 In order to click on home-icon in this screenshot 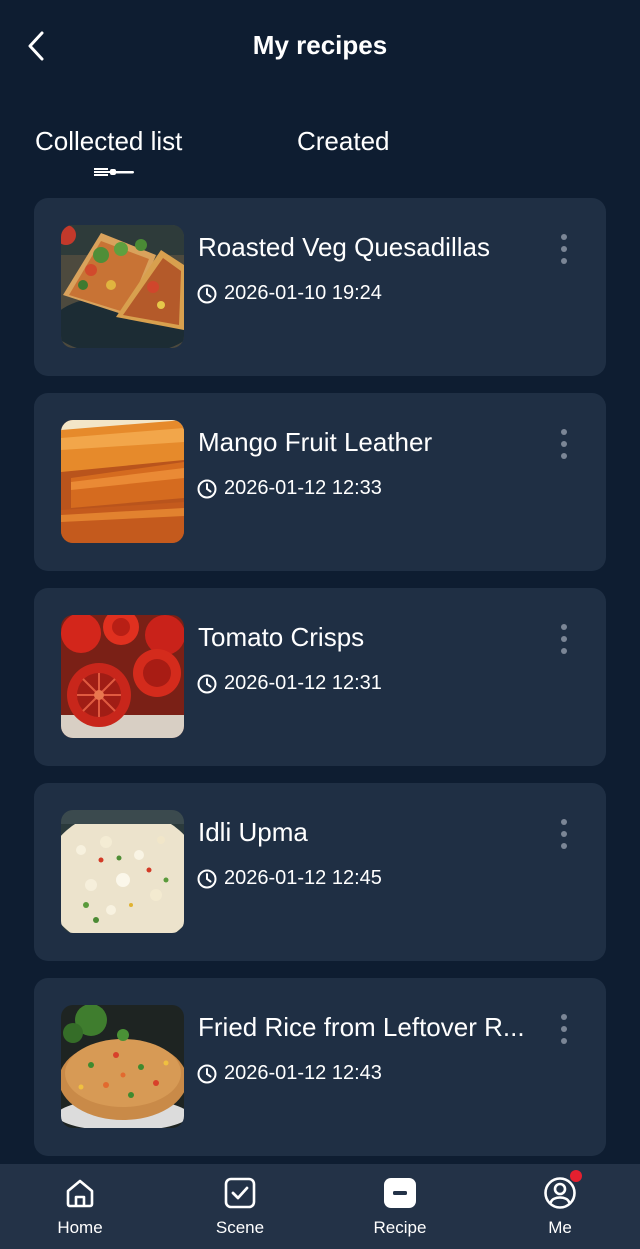, I will do `click(80, 1193)`.